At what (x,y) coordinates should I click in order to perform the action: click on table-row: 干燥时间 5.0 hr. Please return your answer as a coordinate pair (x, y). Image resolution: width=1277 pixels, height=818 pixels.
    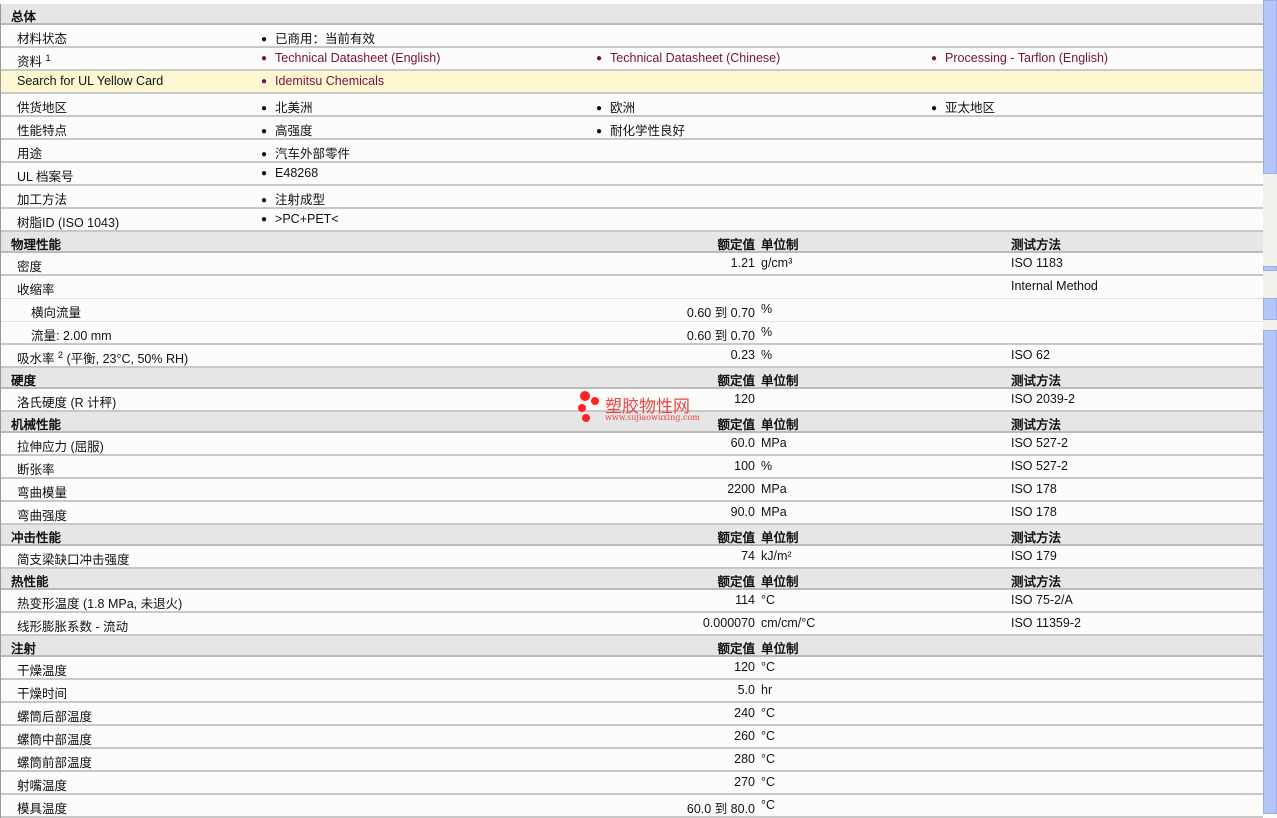
    Looking at the image, I should click on (632, 691).